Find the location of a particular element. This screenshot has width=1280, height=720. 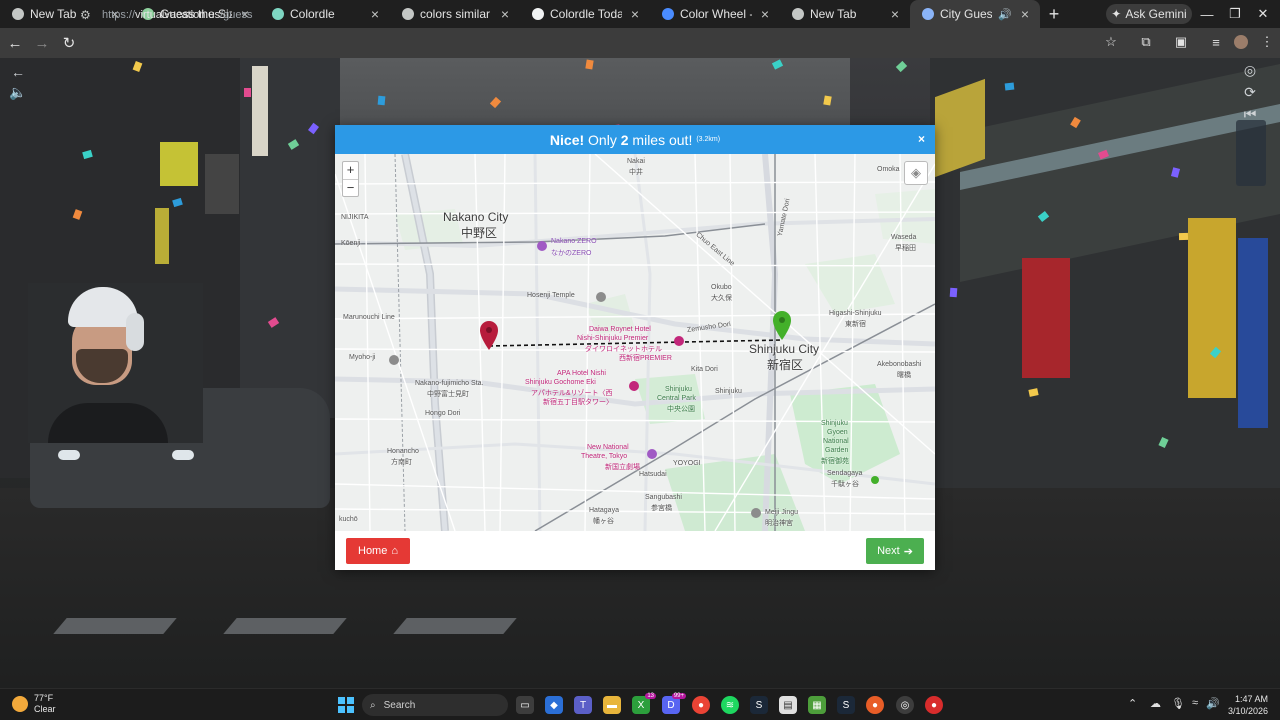

map-label: 早稲田 is located at coordinates (905, 248).